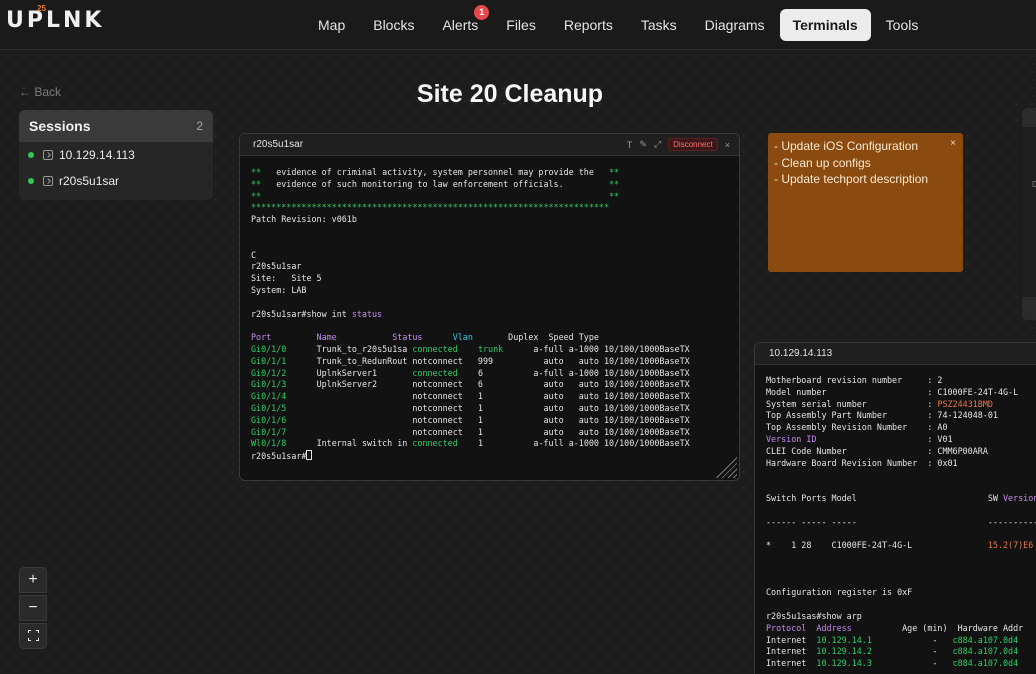  Describe the element at coordinates (862, 462) in the screenshot. I see `terminal-text: Hardware Board Revision Number : 0x01` at that location.